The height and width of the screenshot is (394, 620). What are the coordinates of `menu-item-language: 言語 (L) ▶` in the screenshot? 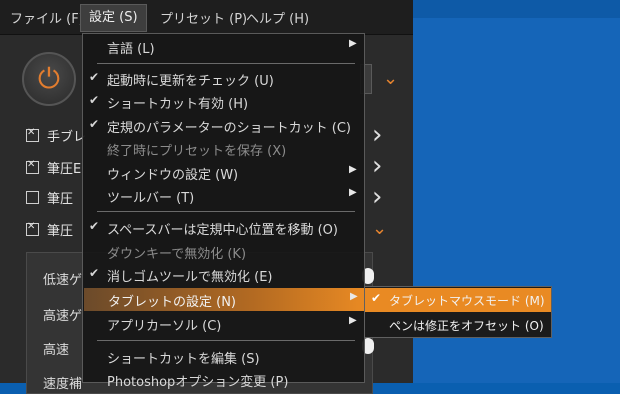 It's located at (223, 46).